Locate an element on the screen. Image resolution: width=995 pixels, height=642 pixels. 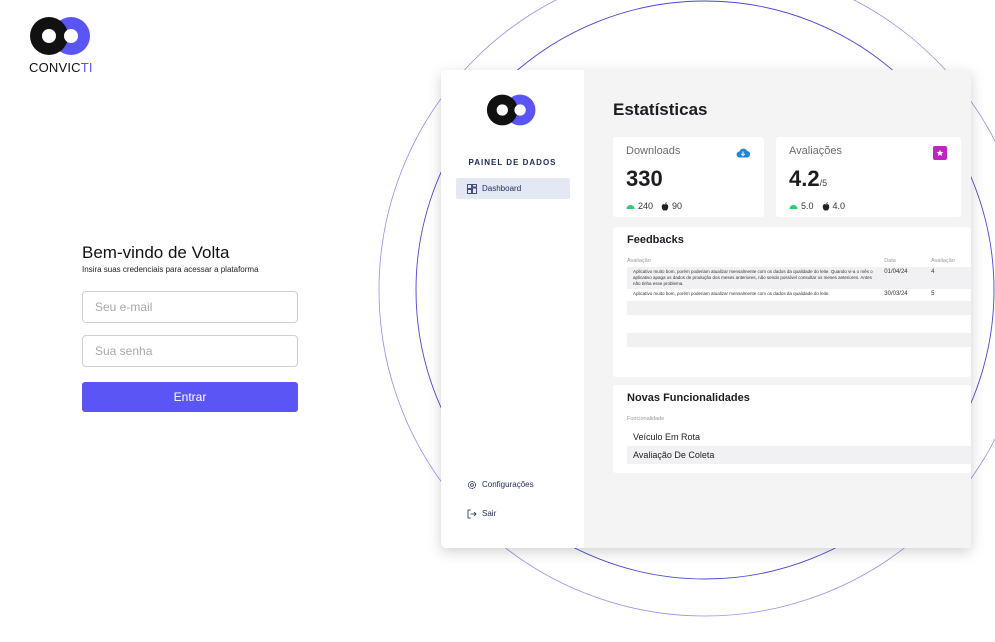
col-review: Avaliação is located at coordinates (639, 261).